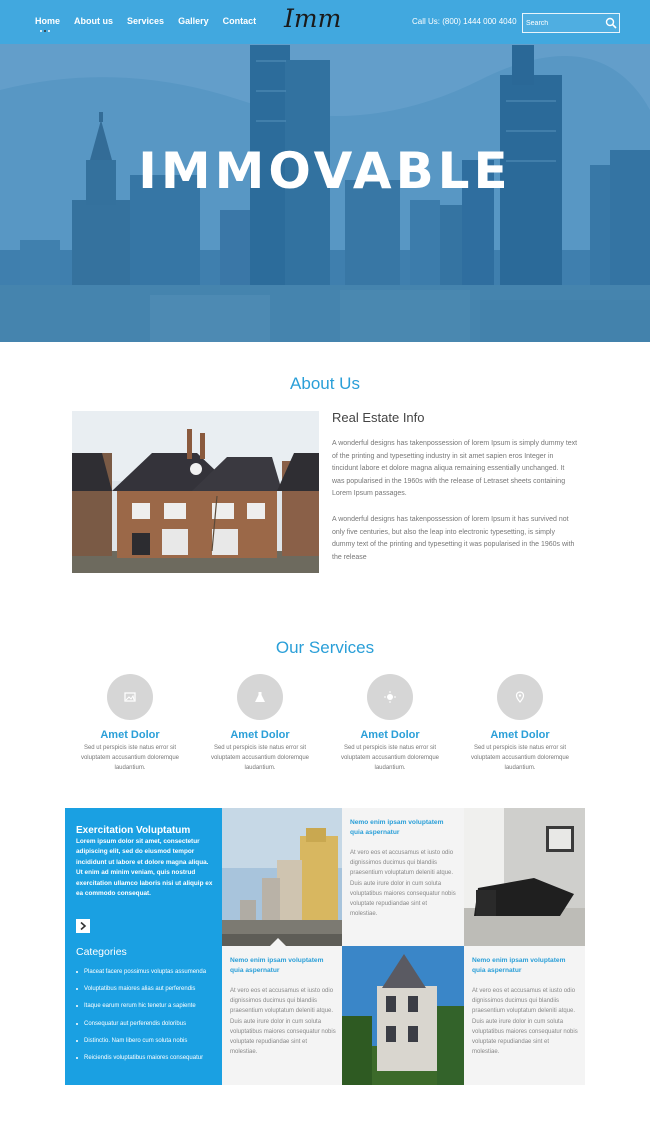 The height and width of the screenshot is (1136, 650). What do you see at coordinates (312, 18) in the screenshot?
I see `site-logo: Imm` at bounding box center [312, 18].